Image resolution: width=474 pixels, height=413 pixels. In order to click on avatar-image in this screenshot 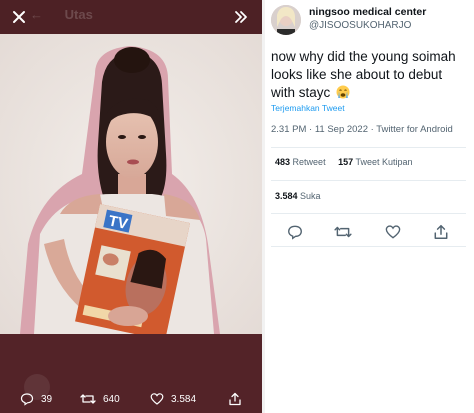, I will do `click(286, 20)`.